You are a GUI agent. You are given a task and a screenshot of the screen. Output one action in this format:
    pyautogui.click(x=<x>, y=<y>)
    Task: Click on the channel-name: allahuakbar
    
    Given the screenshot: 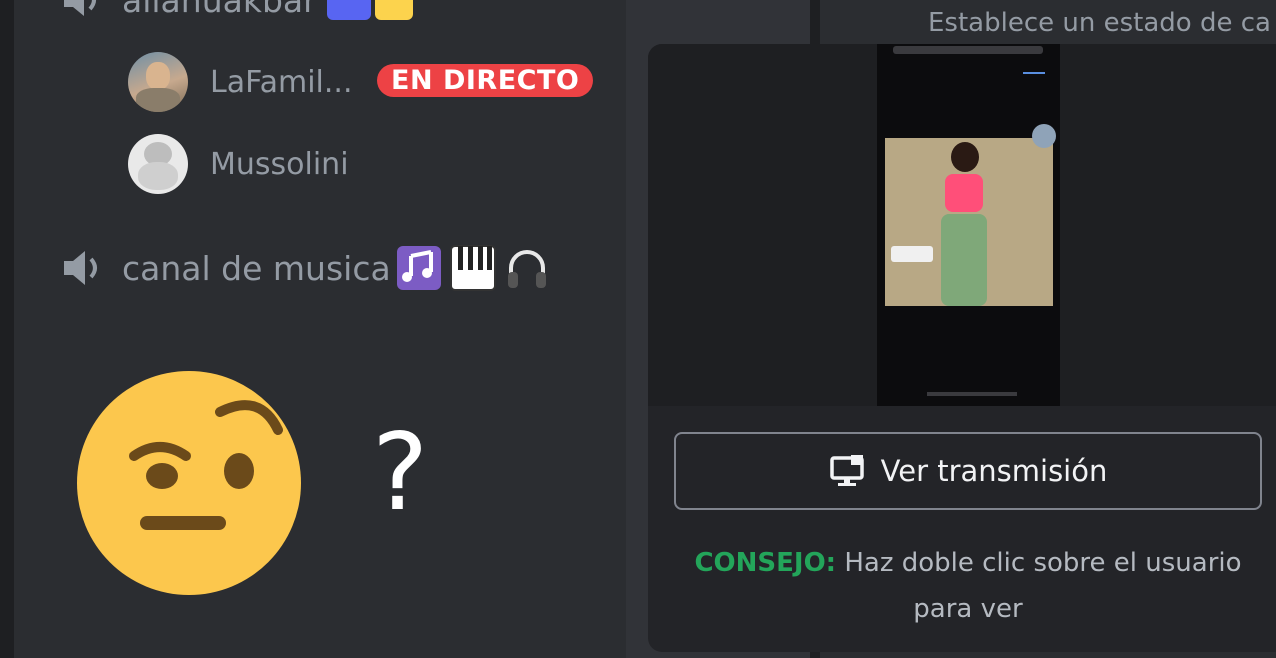 What is the action you would take?
    pyautogui.click(x=219, y=10)
    